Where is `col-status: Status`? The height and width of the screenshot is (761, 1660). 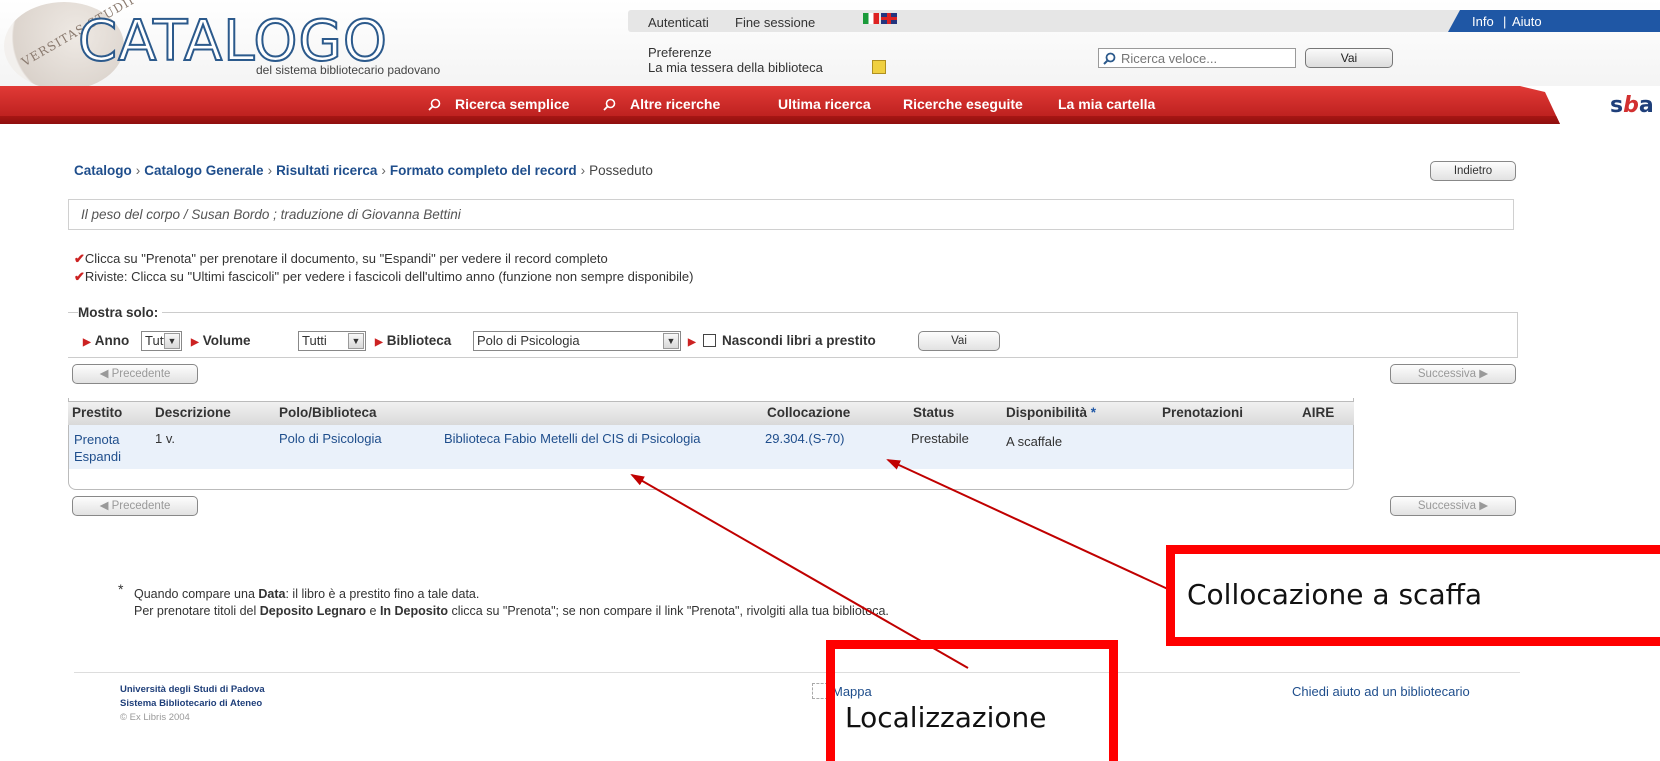 col-status: Status is located at coordinates (934, 412).